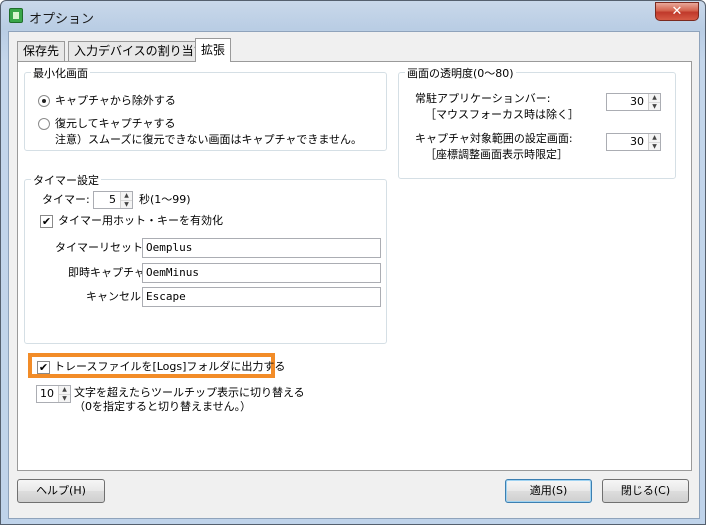 This screenshot has width=706, height=525. I want to click on capture-range-sublabel: ［座標調整画面表示時限定］, so click(496, 154).